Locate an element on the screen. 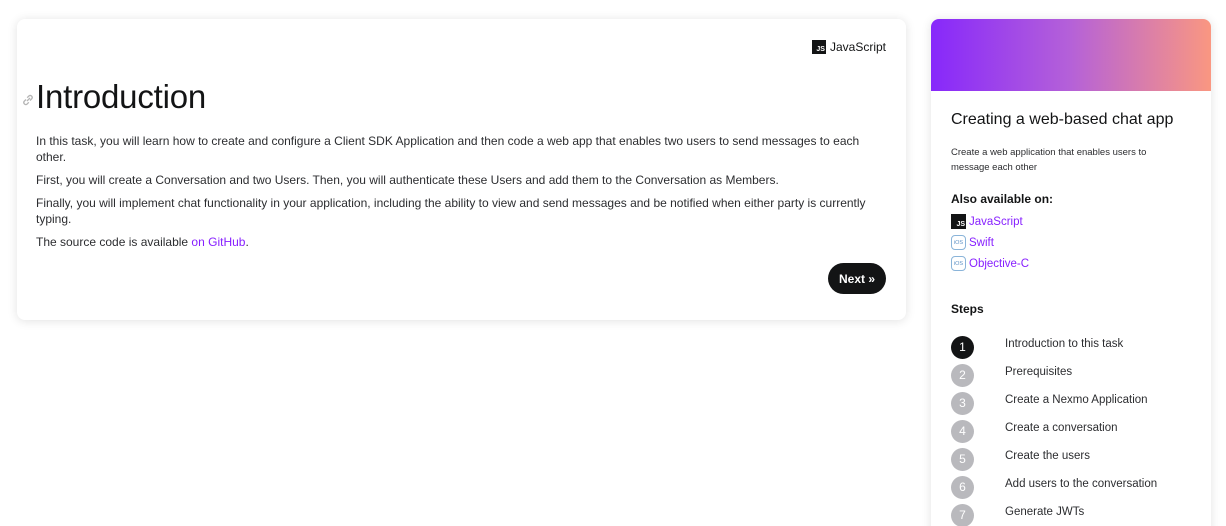  available-link: JavaScript is located at coordinates (996, 222).